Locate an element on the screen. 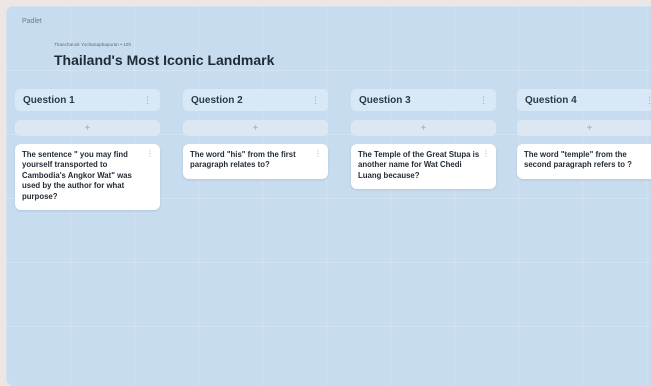 This screenshot has height=386, width=651. column-header: Question 3 ⋮ is located at coordinates (423, 100).